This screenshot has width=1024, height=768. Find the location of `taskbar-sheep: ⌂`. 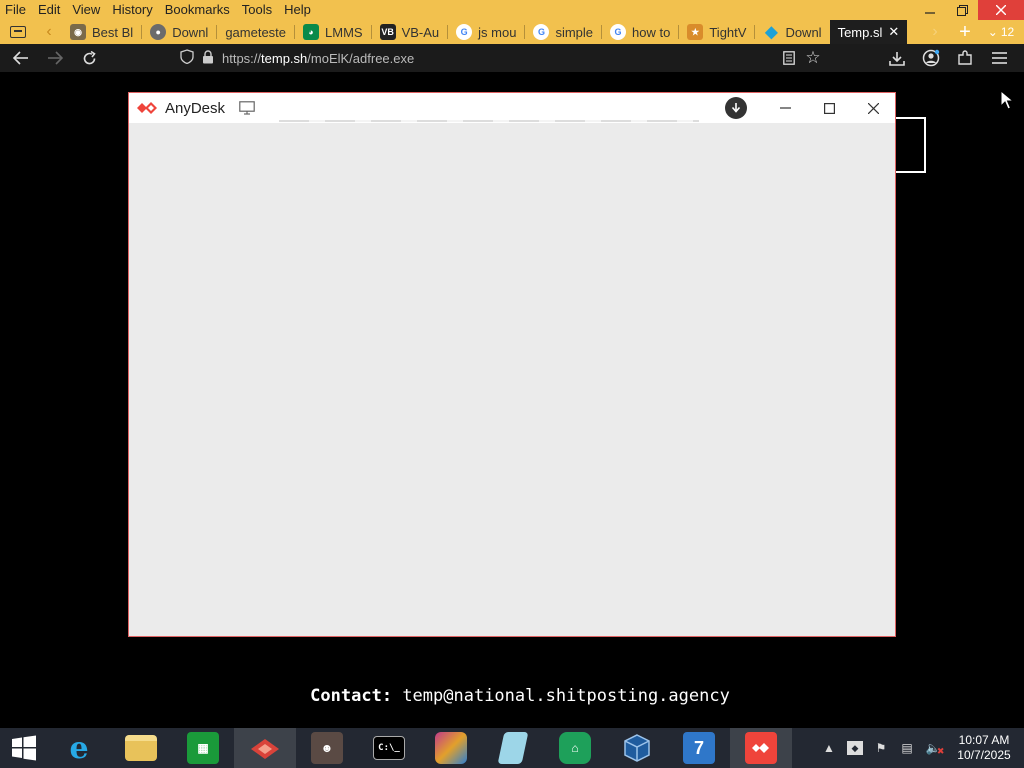

taskbar-sheep: ⌂ is located at coordinates (575, 748).